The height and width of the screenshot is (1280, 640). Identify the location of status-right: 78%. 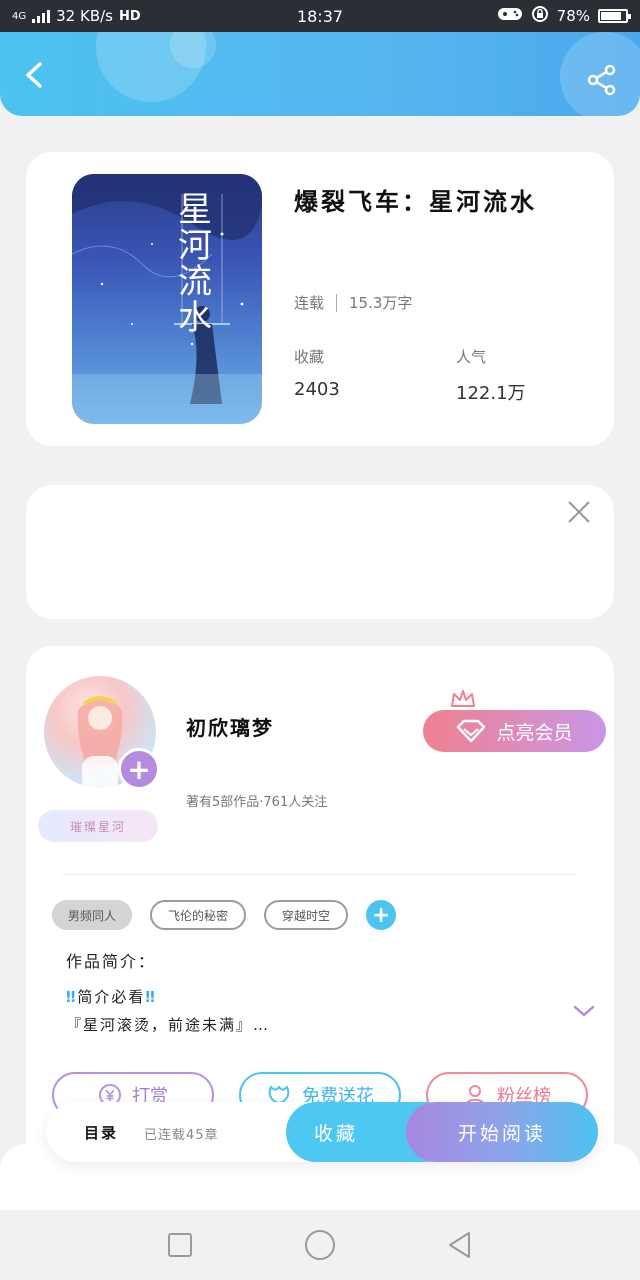
(564, 16).